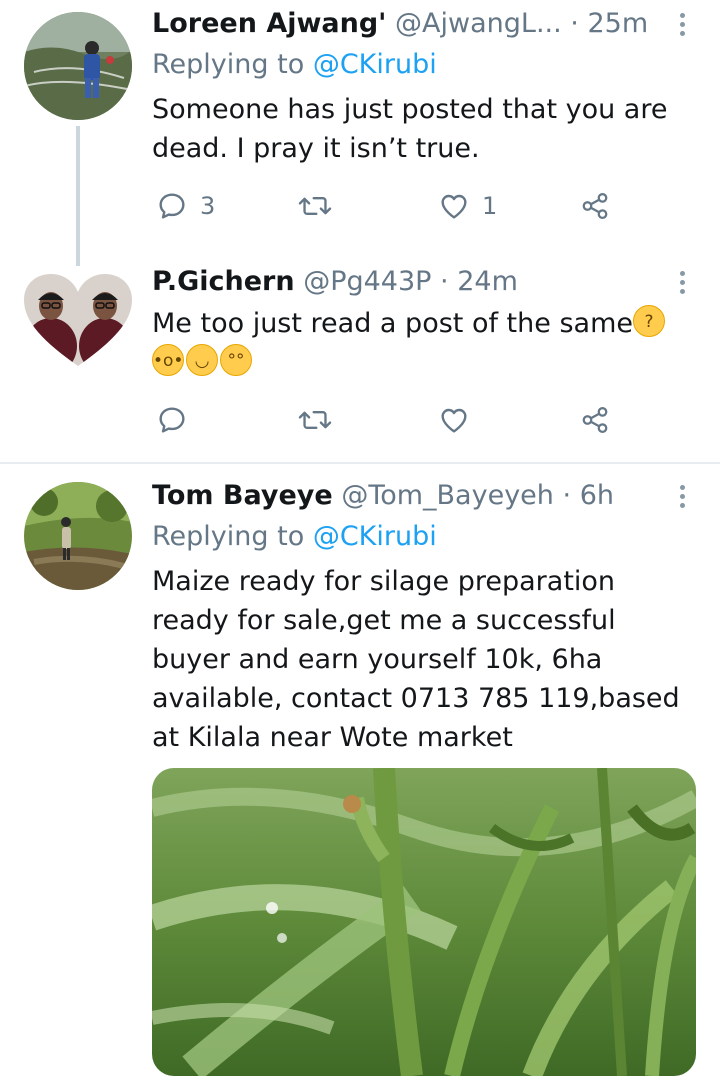 The width and height of the screenshot is (720, 1080). I want to click on tweet-header: P.Gichern @Pg443P · 24m, so click(406, 282).